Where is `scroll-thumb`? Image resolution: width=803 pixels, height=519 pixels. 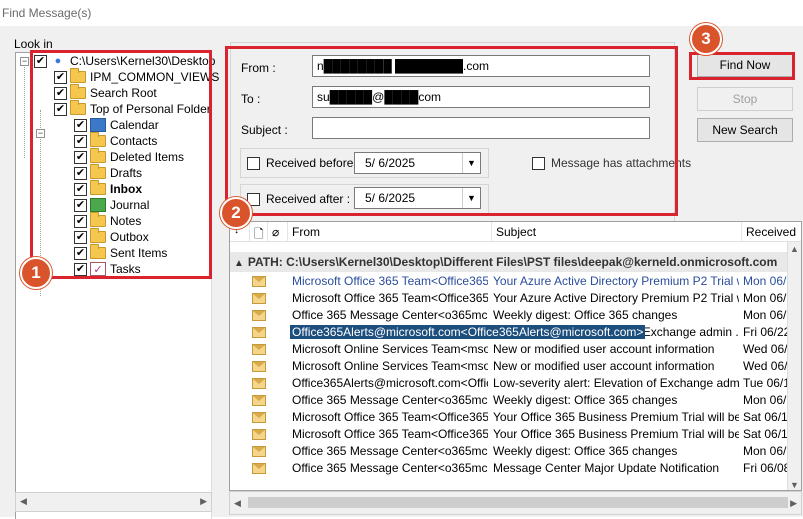
scroll-thumb is located at coordinates (518, 502).